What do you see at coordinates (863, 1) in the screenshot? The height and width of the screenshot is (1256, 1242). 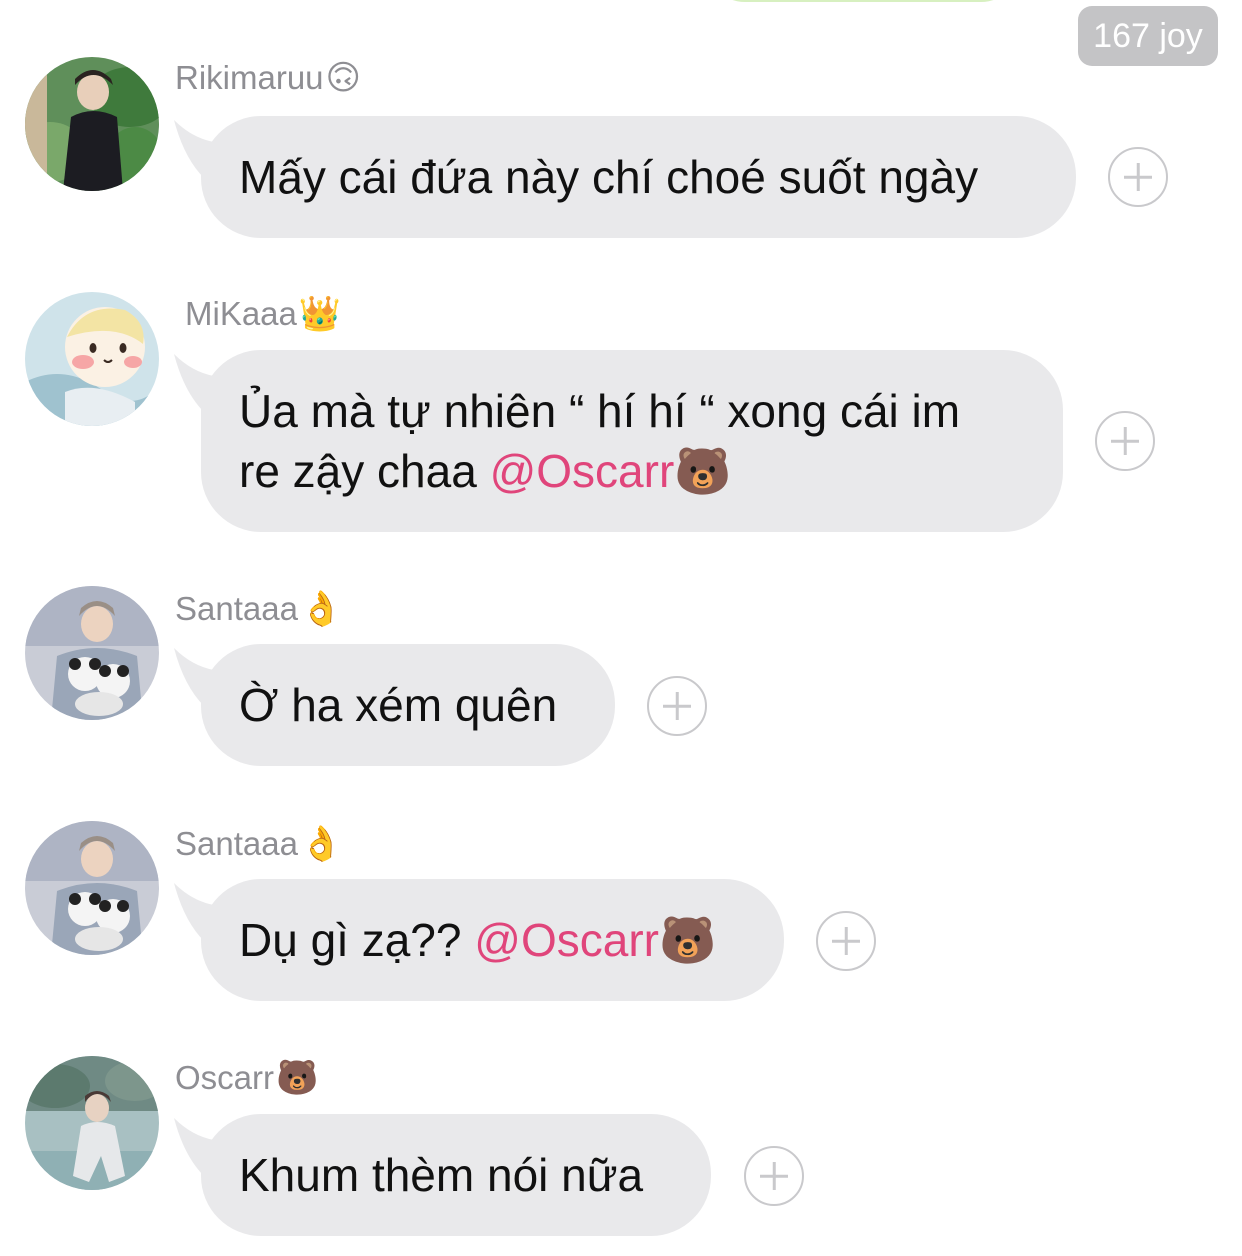 I see `previous-message-bubble-edge` at bounding box center [863, 1].